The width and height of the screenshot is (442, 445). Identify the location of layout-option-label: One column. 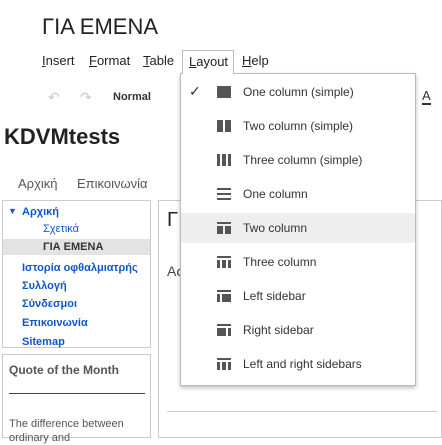
(275, 194).